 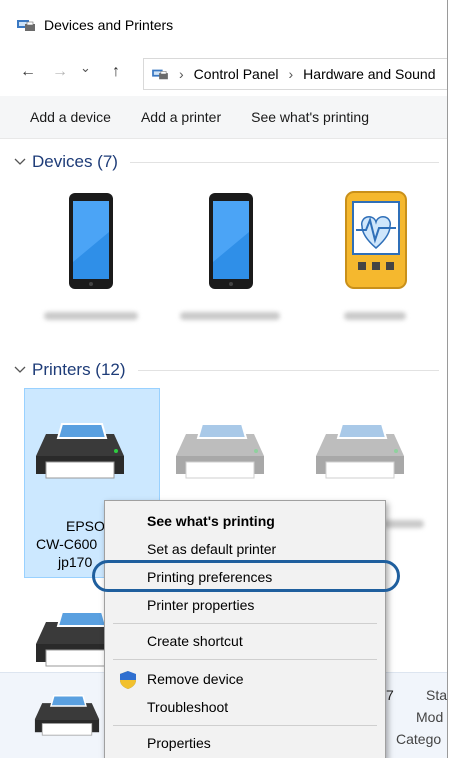 I want to click on window-title: Devices and Printers, so click(x=109, y=25).